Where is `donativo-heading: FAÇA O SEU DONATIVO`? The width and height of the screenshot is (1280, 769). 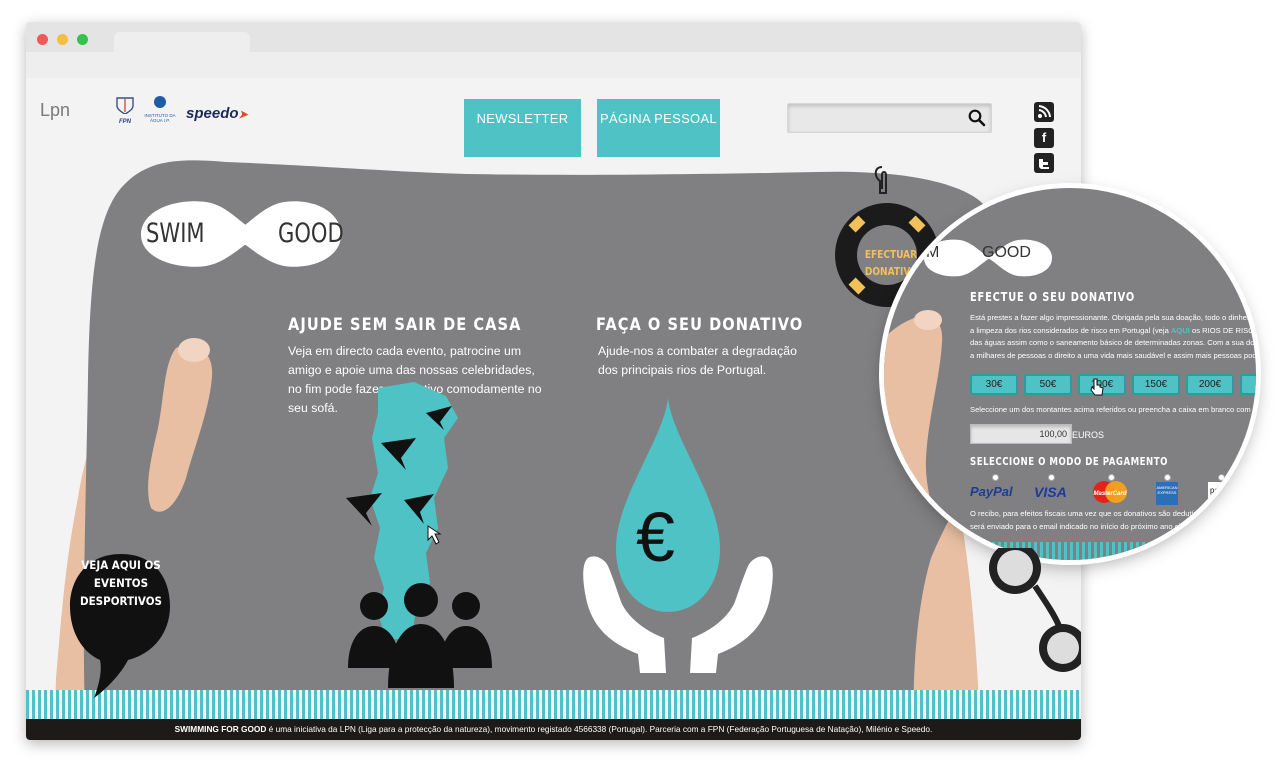 donativo-heading: FAÇA O SEU DONATIVO is located at coordinates (700, 325).